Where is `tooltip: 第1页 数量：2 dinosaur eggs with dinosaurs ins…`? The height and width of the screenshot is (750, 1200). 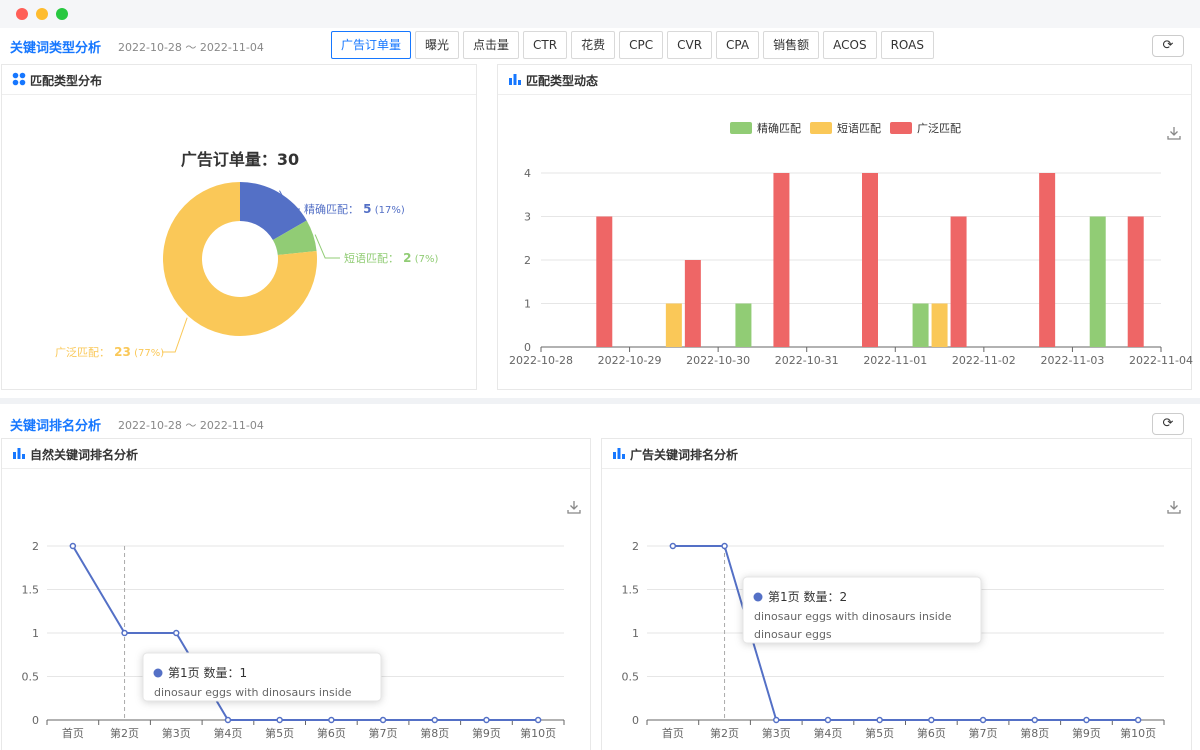 tooltip: 第1页 数量：2 dinosaur eggs with dinosaurs ins… is located at coordinates (862, 610).